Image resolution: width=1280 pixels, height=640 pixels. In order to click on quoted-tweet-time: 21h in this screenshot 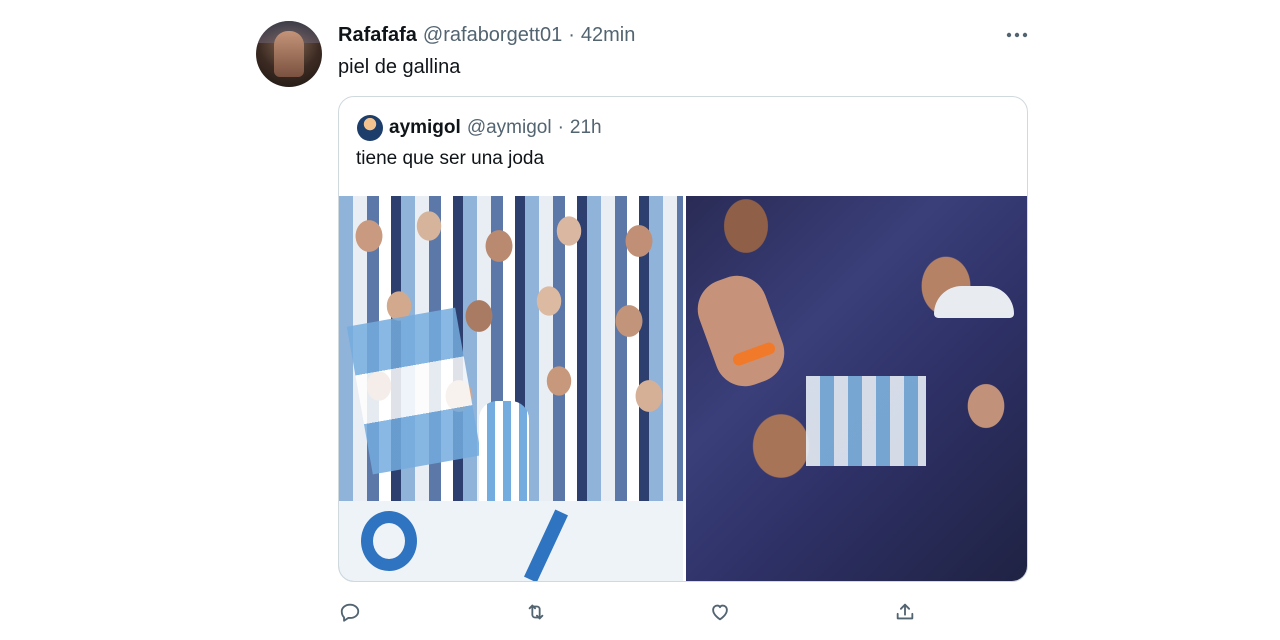, I will do `click(586, 128)`.